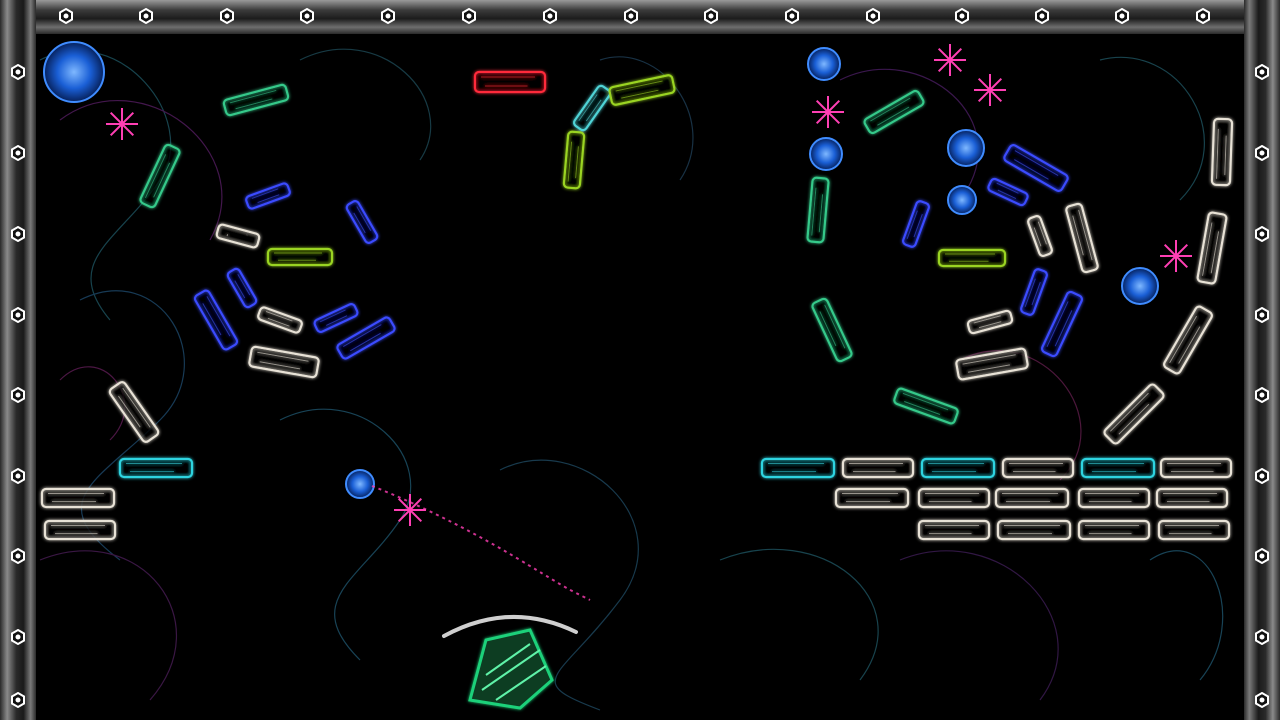  What do you see at coordinates (640, 17) in the screenshot?
I see `frame-top` at bounding box center [640, 17].